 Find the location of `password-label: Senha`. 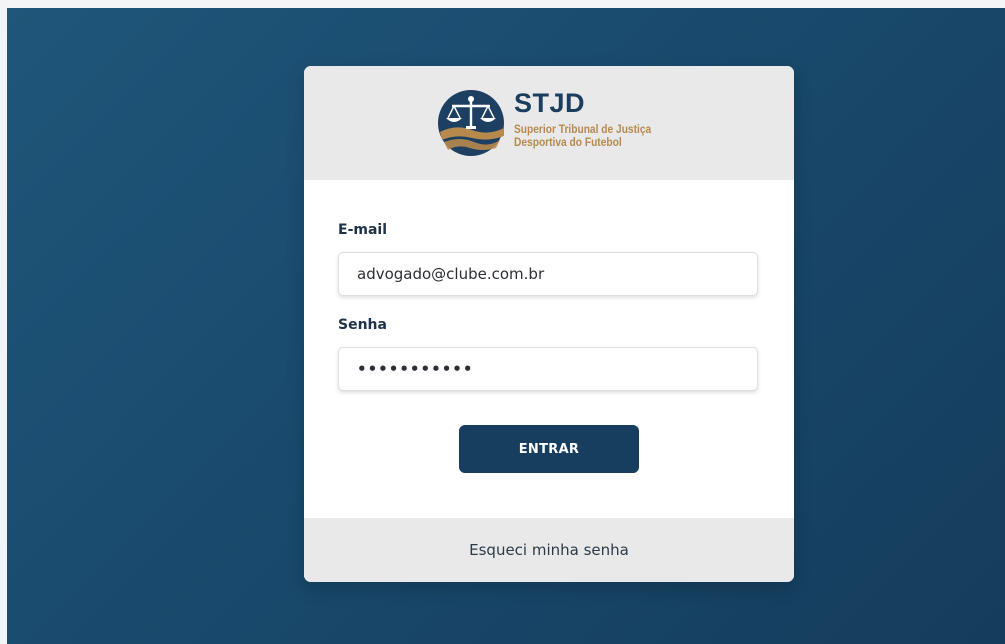

password-label: Senha is located at coordinates (362, 325).